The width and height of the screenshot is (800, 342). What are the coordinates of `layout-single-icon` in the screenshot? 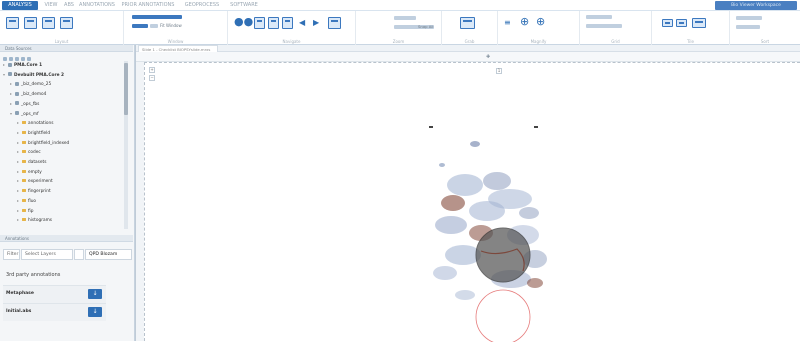 It's located at (12, 23).